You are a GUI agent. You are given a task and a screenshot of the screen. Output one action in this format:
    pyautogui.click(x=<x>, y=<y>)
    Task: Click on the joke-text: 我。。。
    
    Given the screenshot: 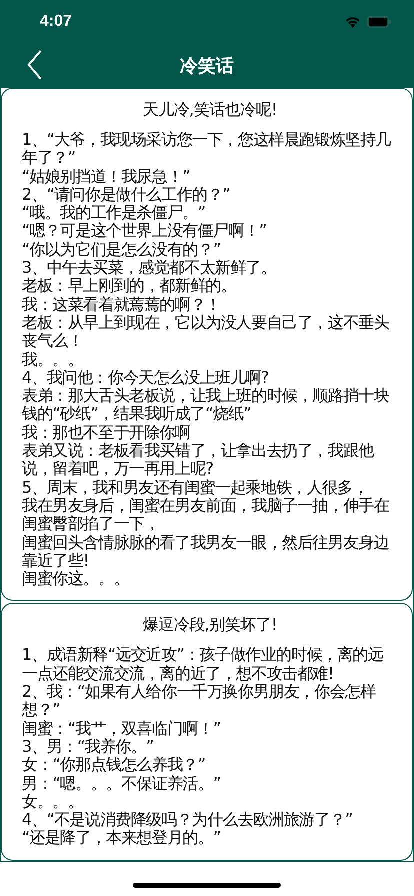 What is the action you would take?
    pyautogui.click(x=53, y=359)
    